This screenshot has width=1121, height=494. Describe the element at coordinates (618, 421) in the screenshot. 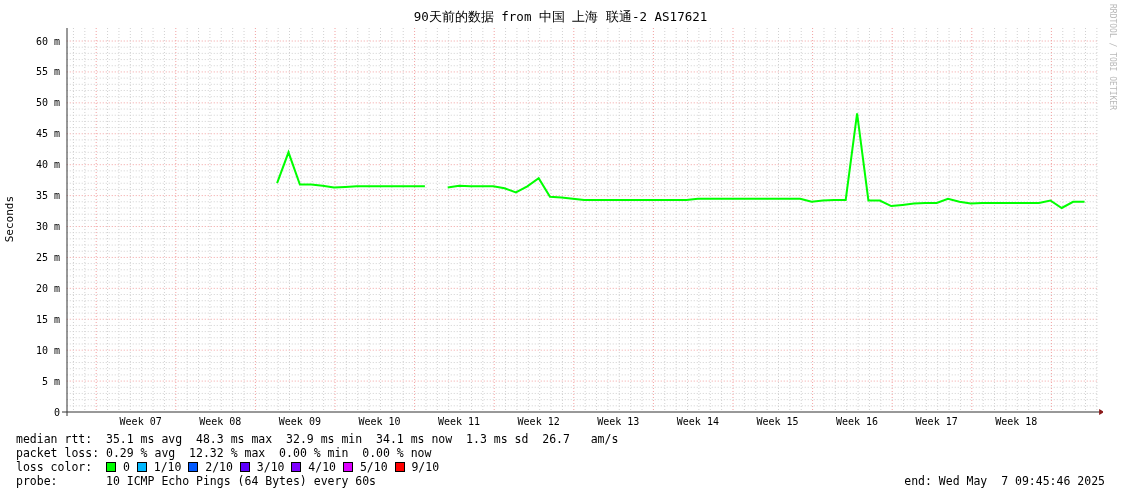

I see `x-tick-label: Week 13` at that location.